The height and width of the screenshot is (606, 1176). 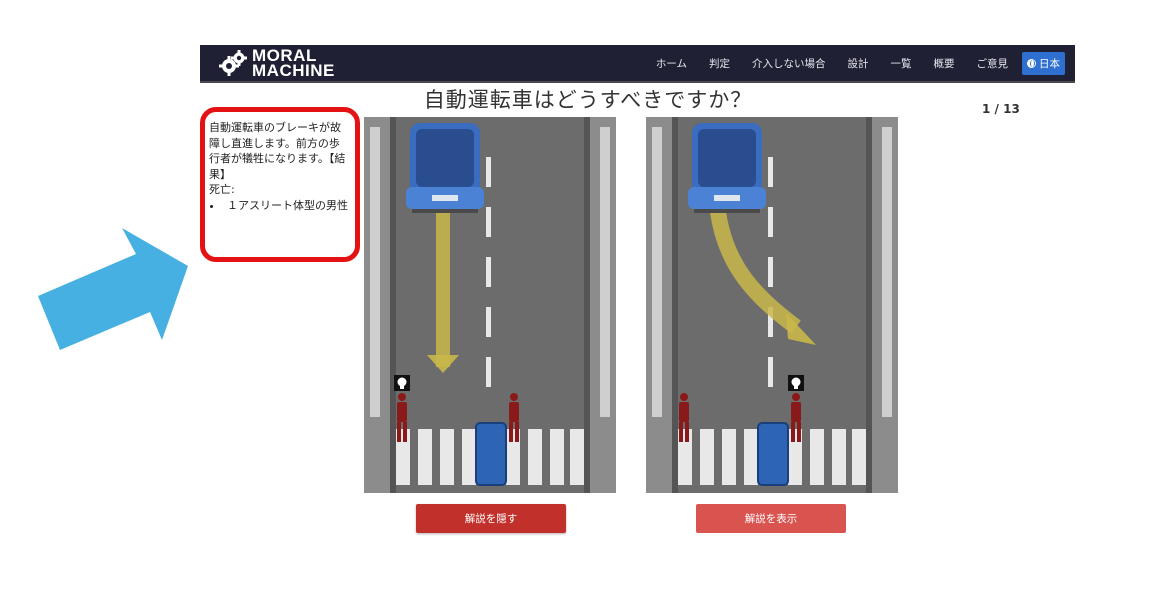 I want to click on moral-machine-logo: MORAL MACHINE, so click(x=276, y=63).